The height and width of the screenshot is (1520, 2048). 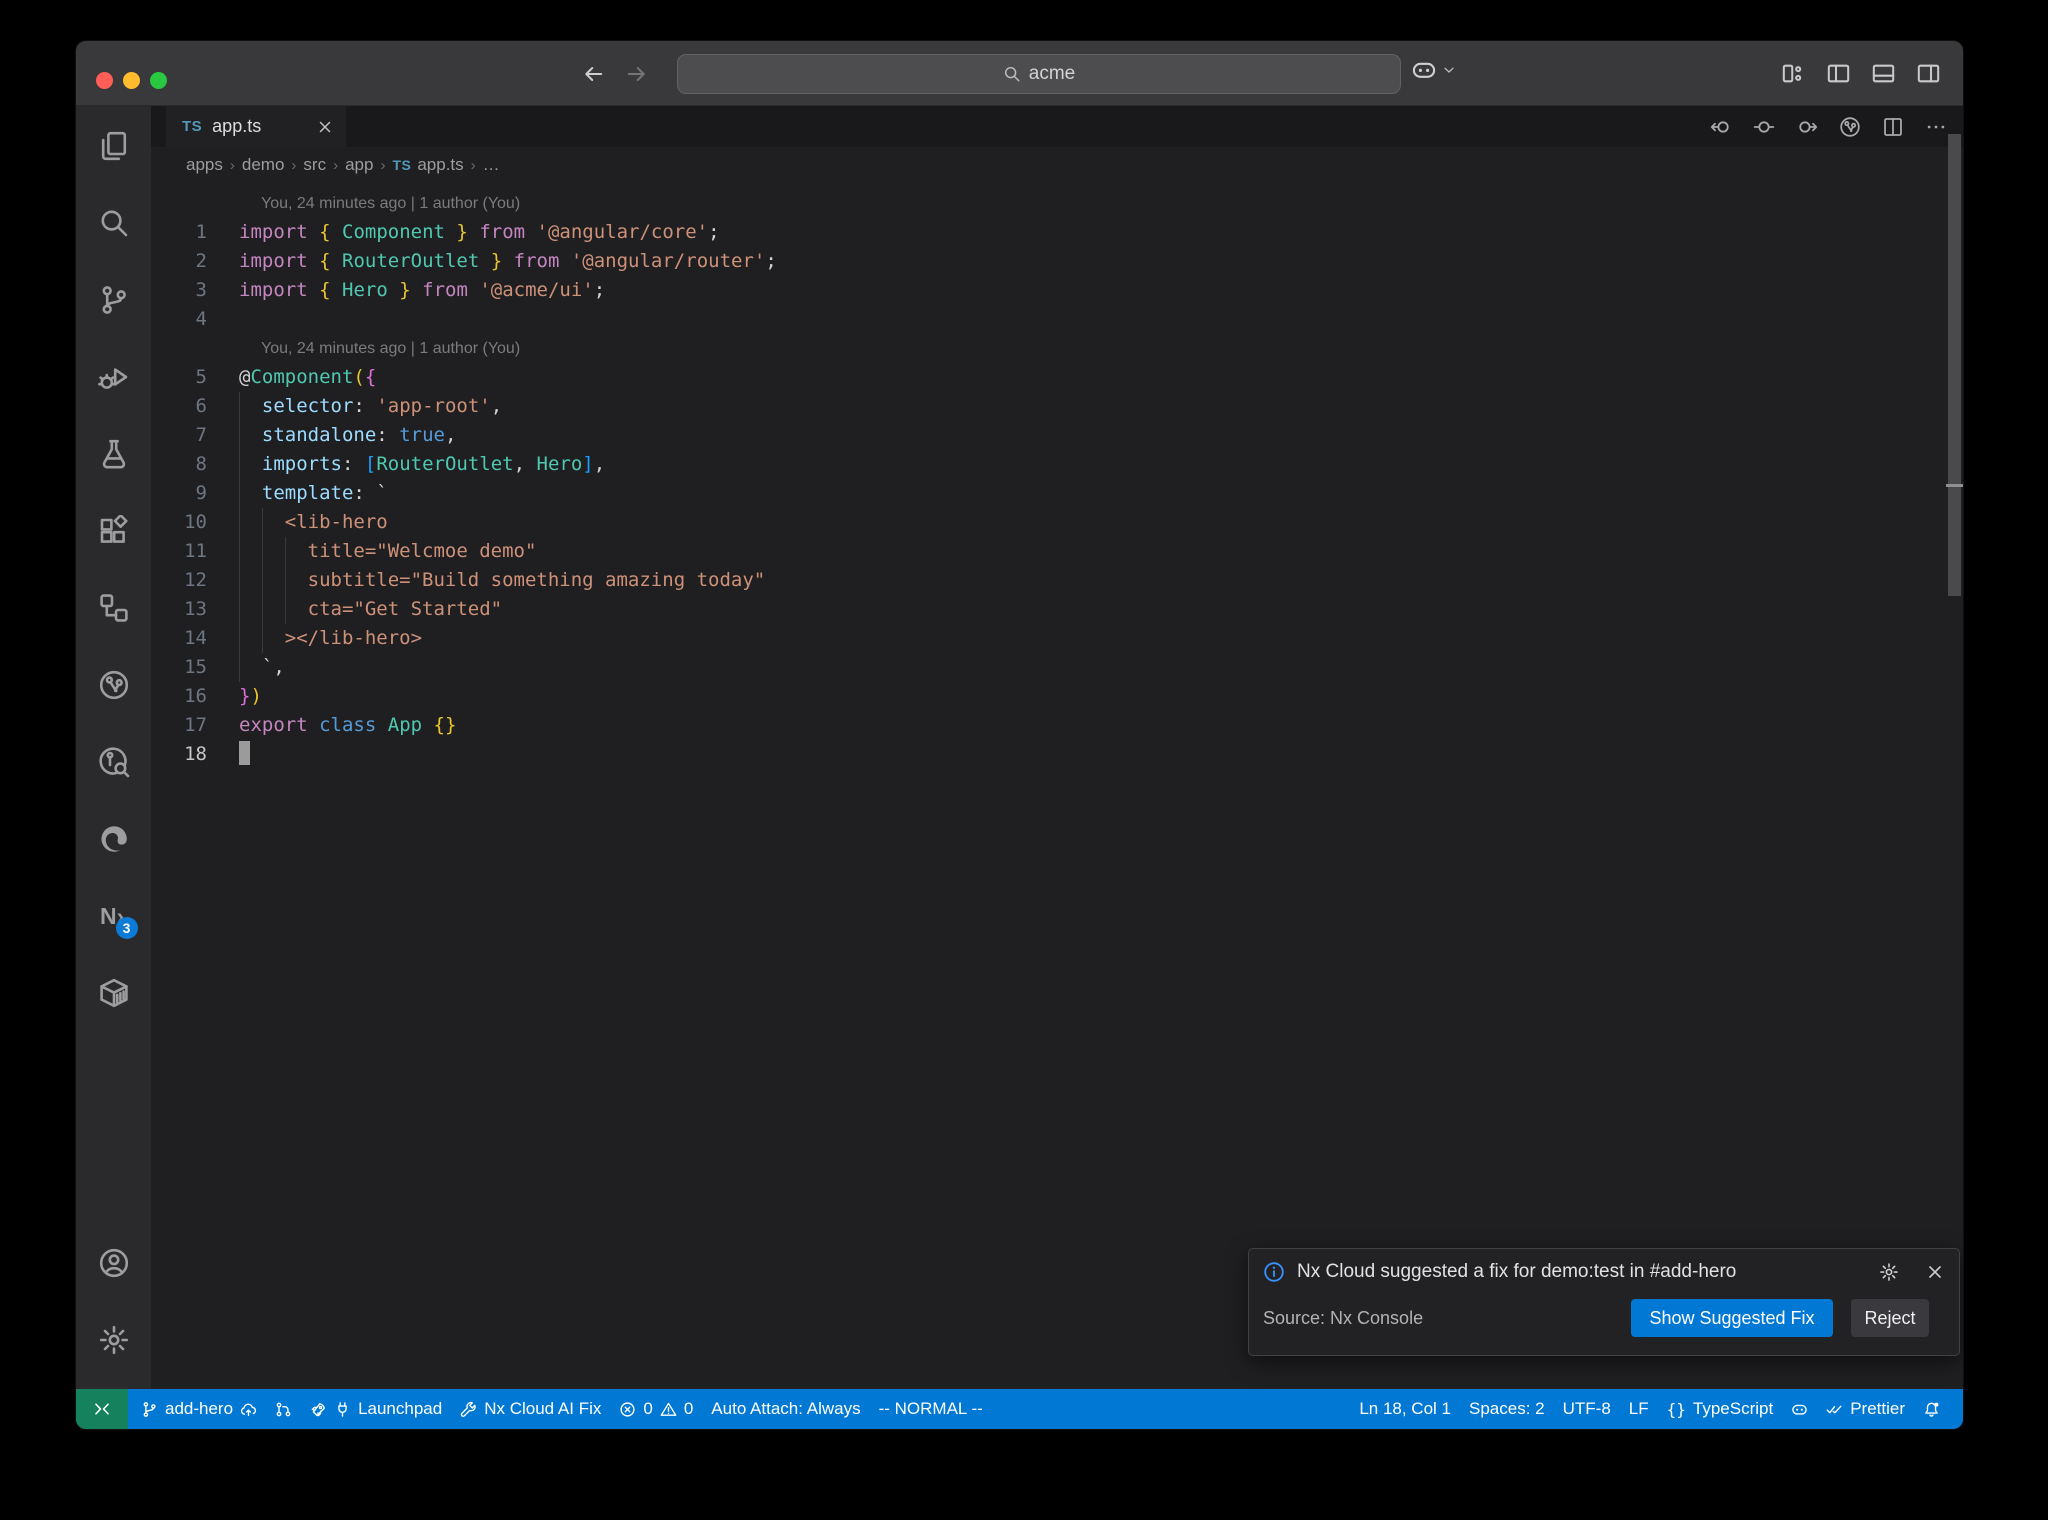 What do you see at coordinates (1057, 319) in the screenshot?
I see `code-line-4: 4` at bounding box center [1057, 319].